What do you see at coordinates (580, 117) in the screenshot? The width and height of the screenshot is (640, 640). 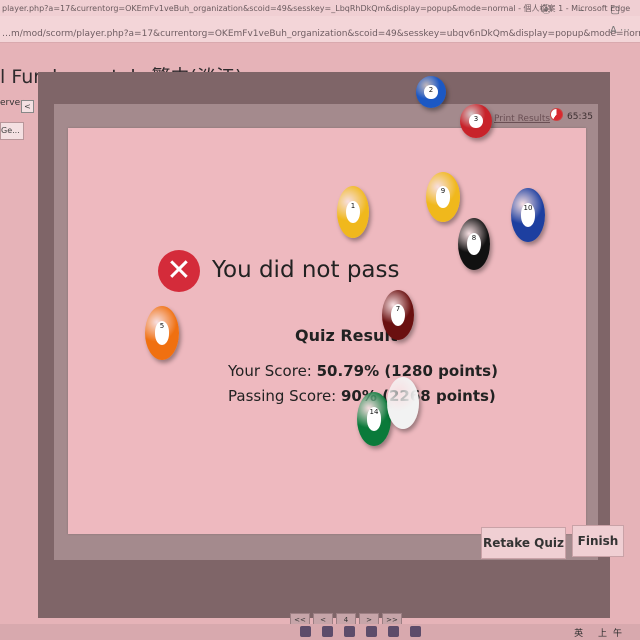 I see `timer-text: 65:35` at bounding box center [580, 117].